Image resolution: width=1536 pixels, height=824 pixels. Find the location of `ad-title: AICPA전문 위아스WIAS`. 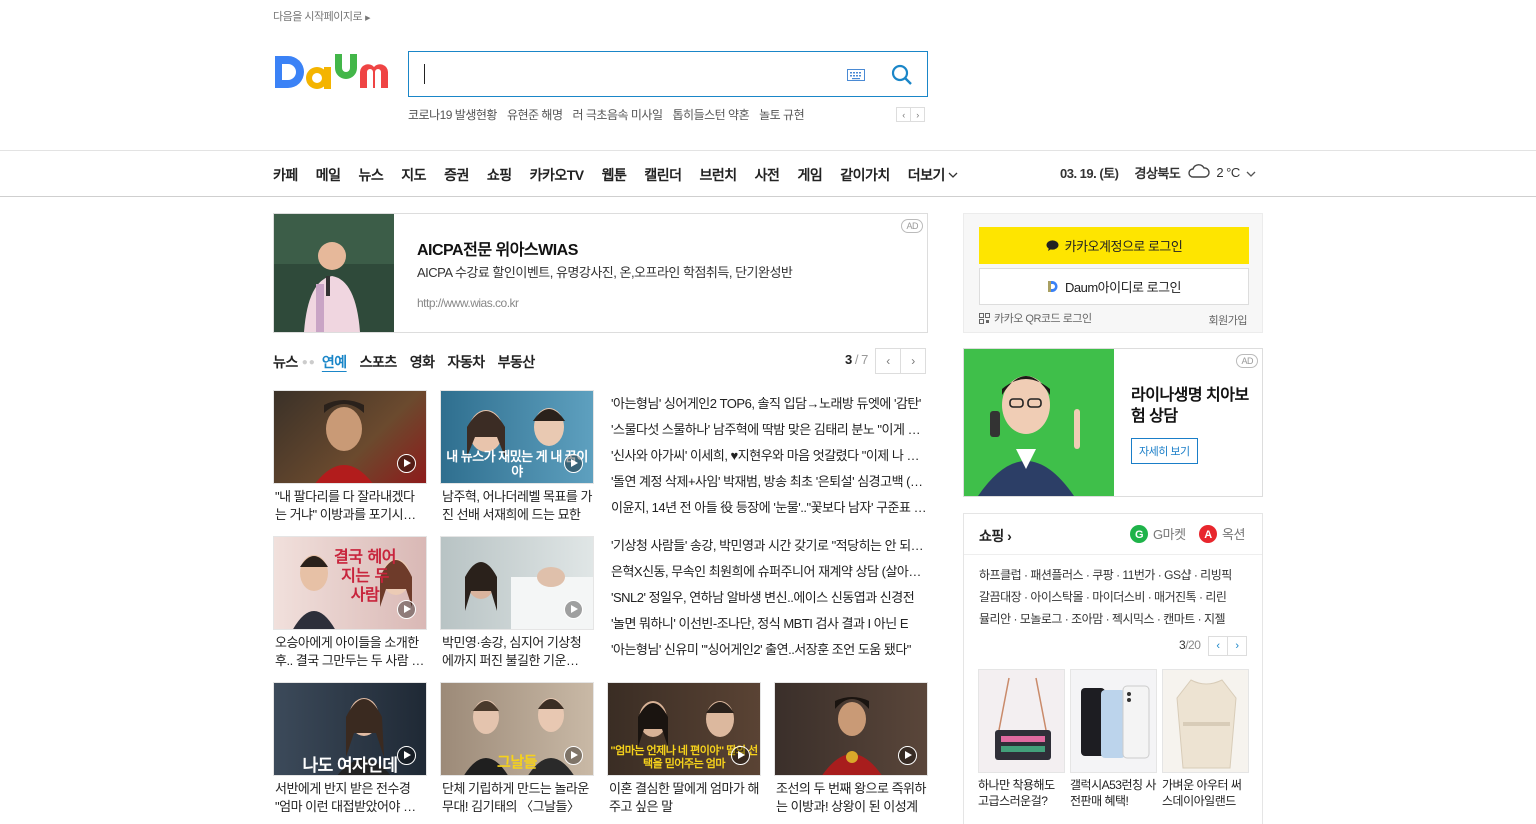

ad-title: AICPA전문 위아스WIAS is located at coordinates (497, 248).